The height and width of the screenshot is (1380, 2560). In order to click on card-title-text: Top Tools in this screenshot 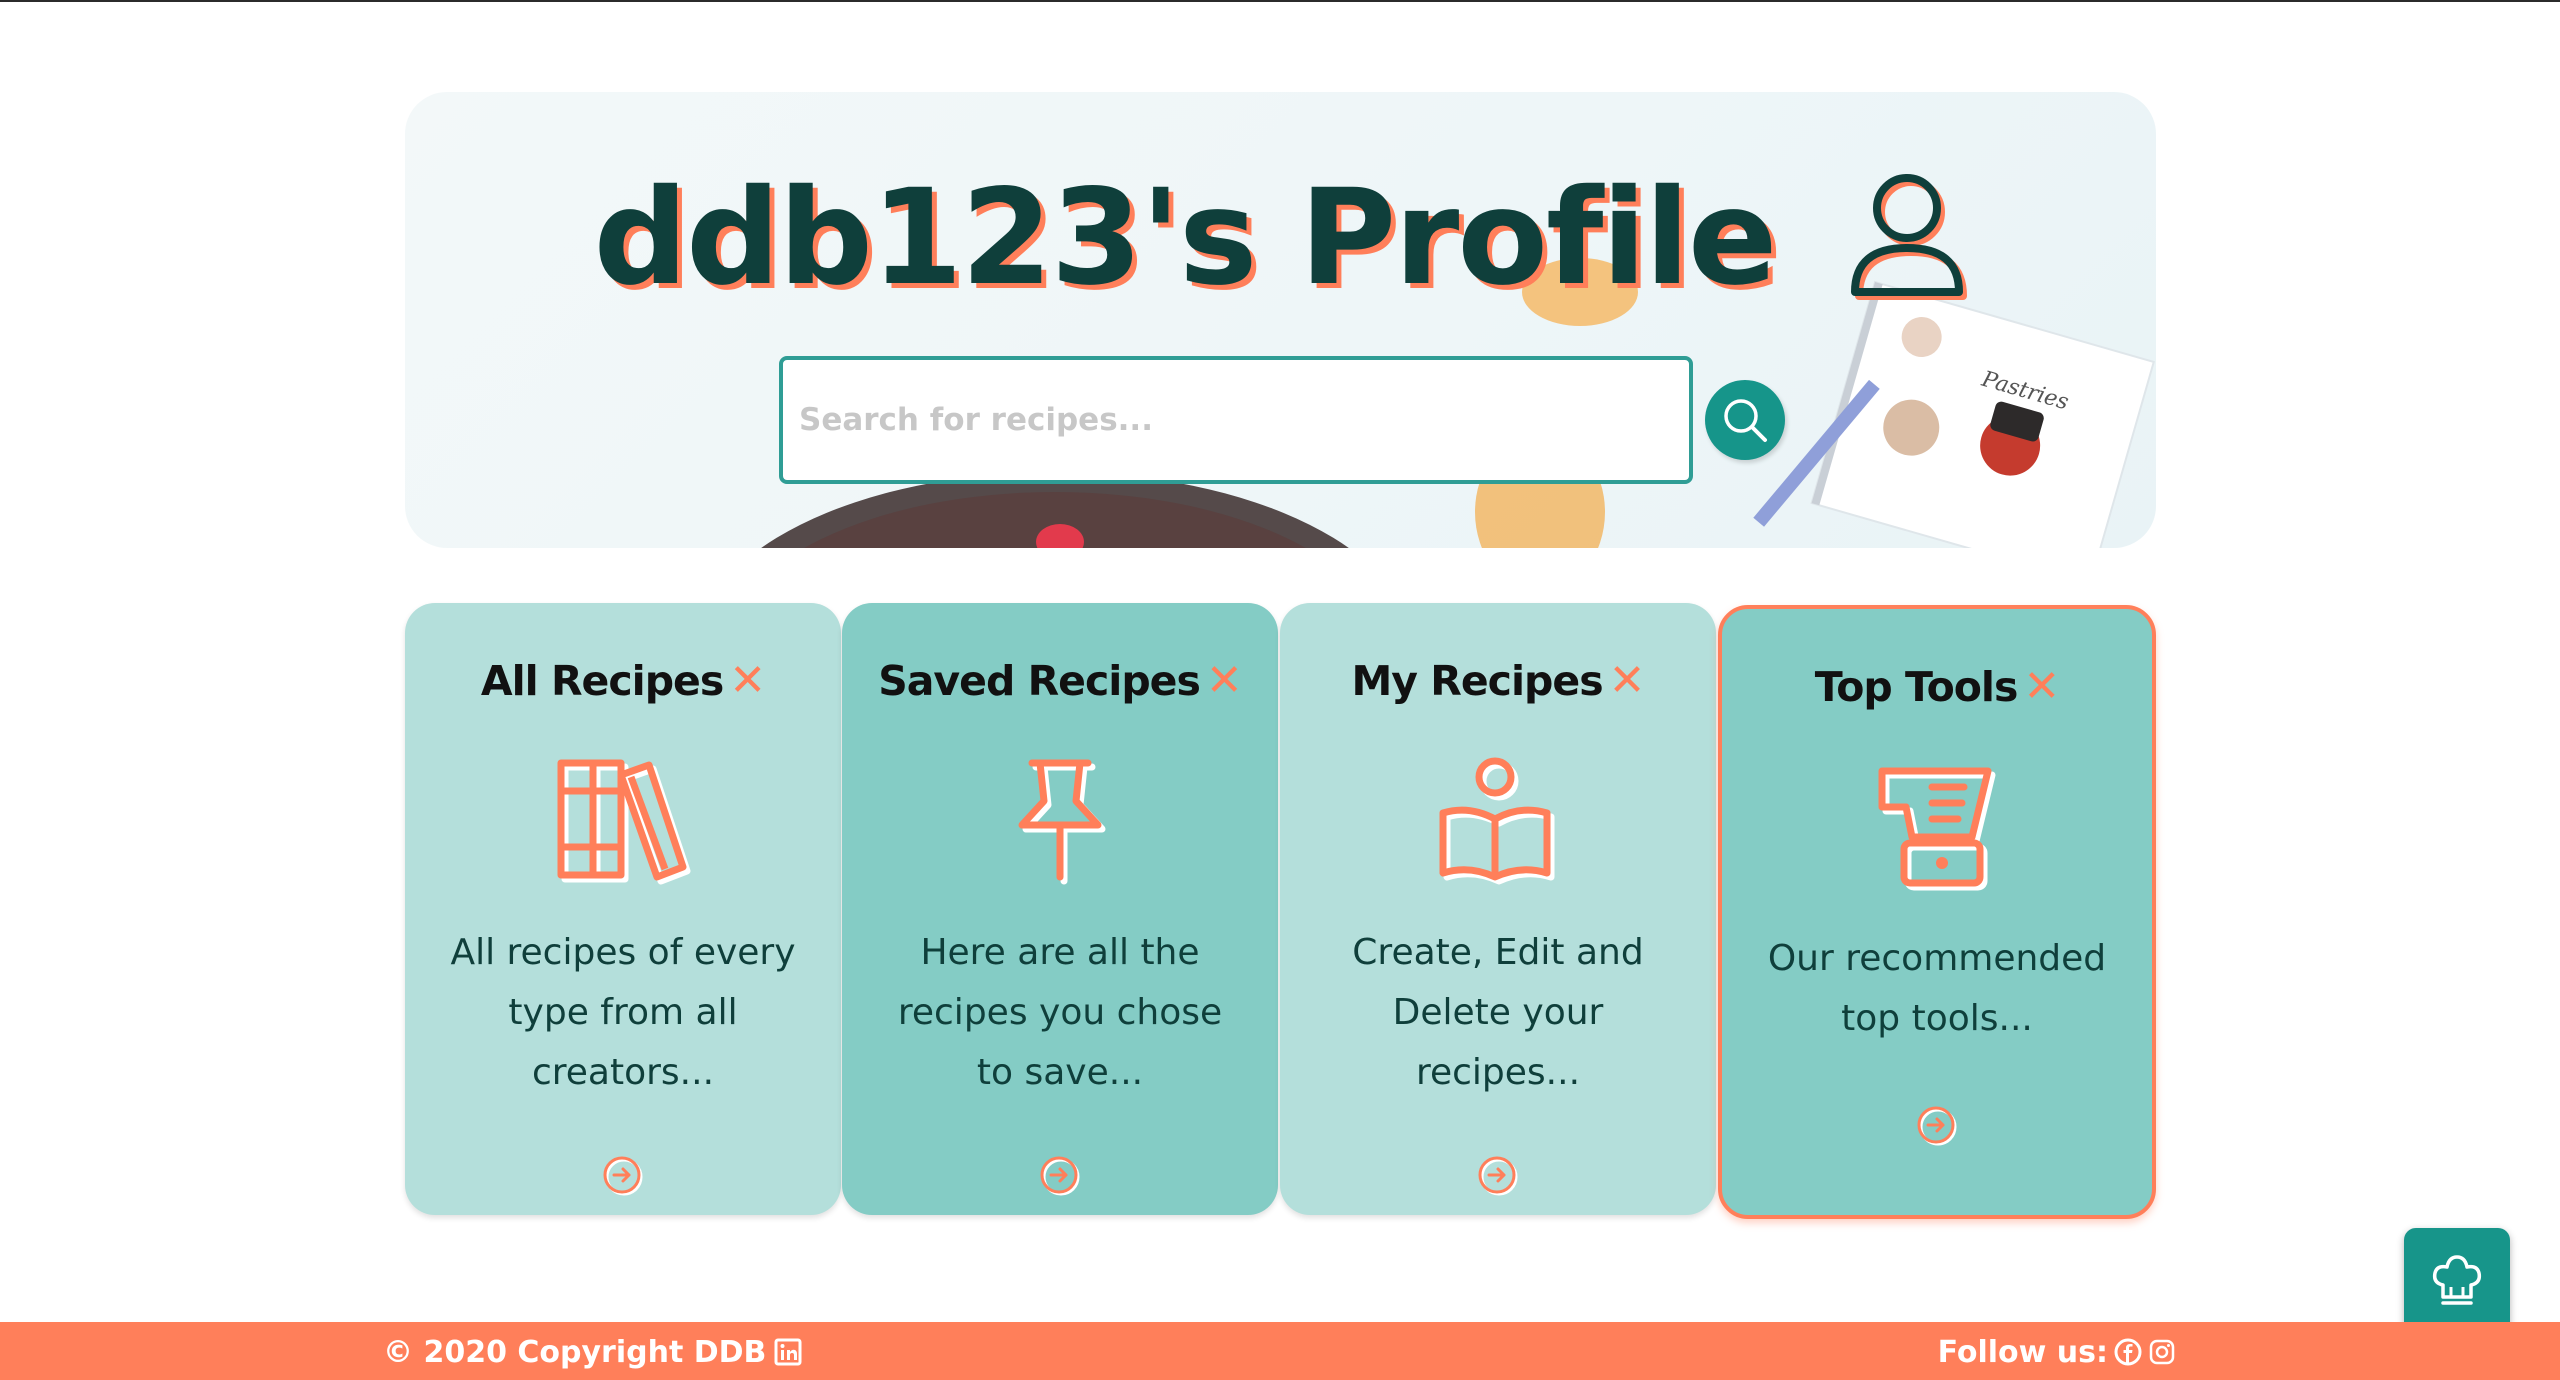, I will do `click(1916, 687)`.